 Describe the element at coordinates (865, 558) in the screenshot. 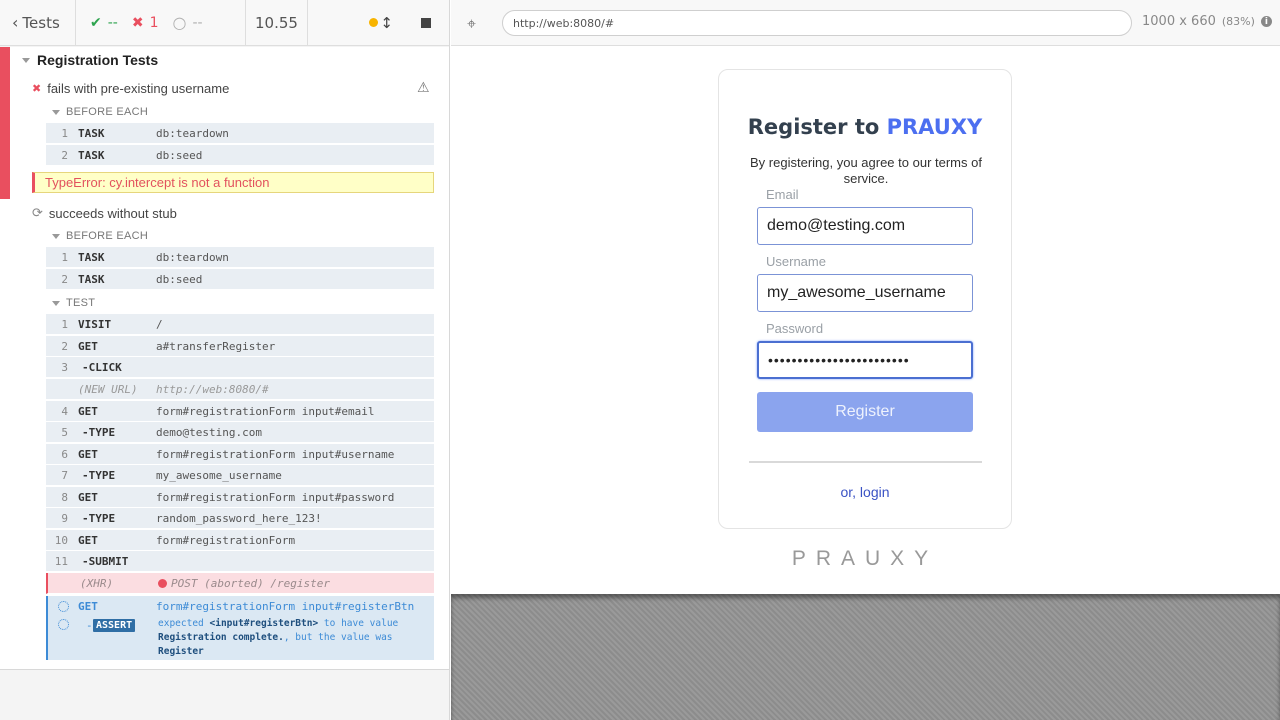

I see `prauxy-logo: PRAUXY` at that location.